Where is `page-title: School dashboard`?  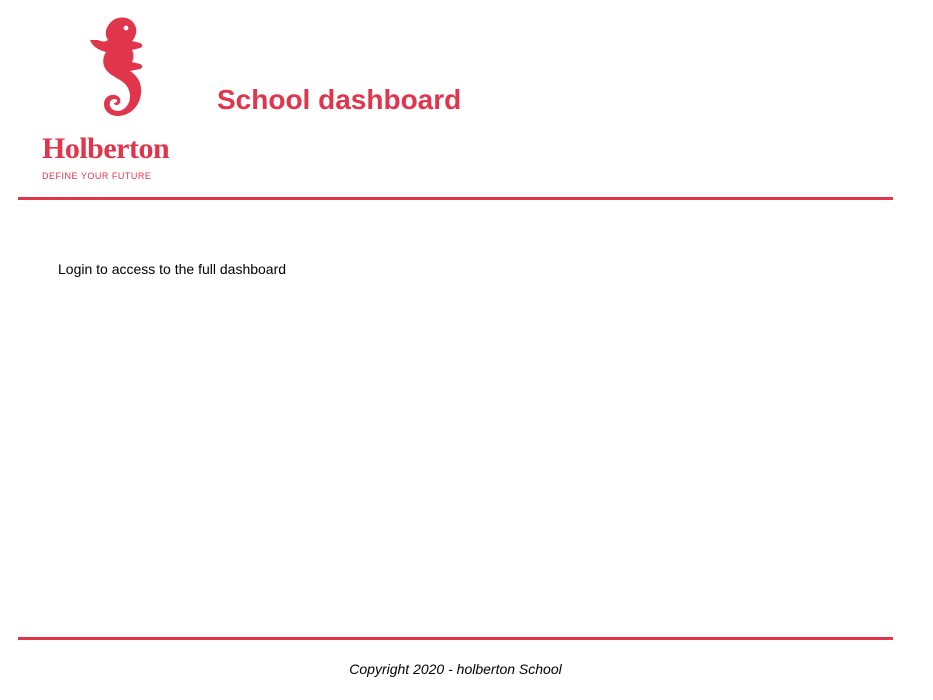
page-title: School dashboard is located at coordinates (339, 99).